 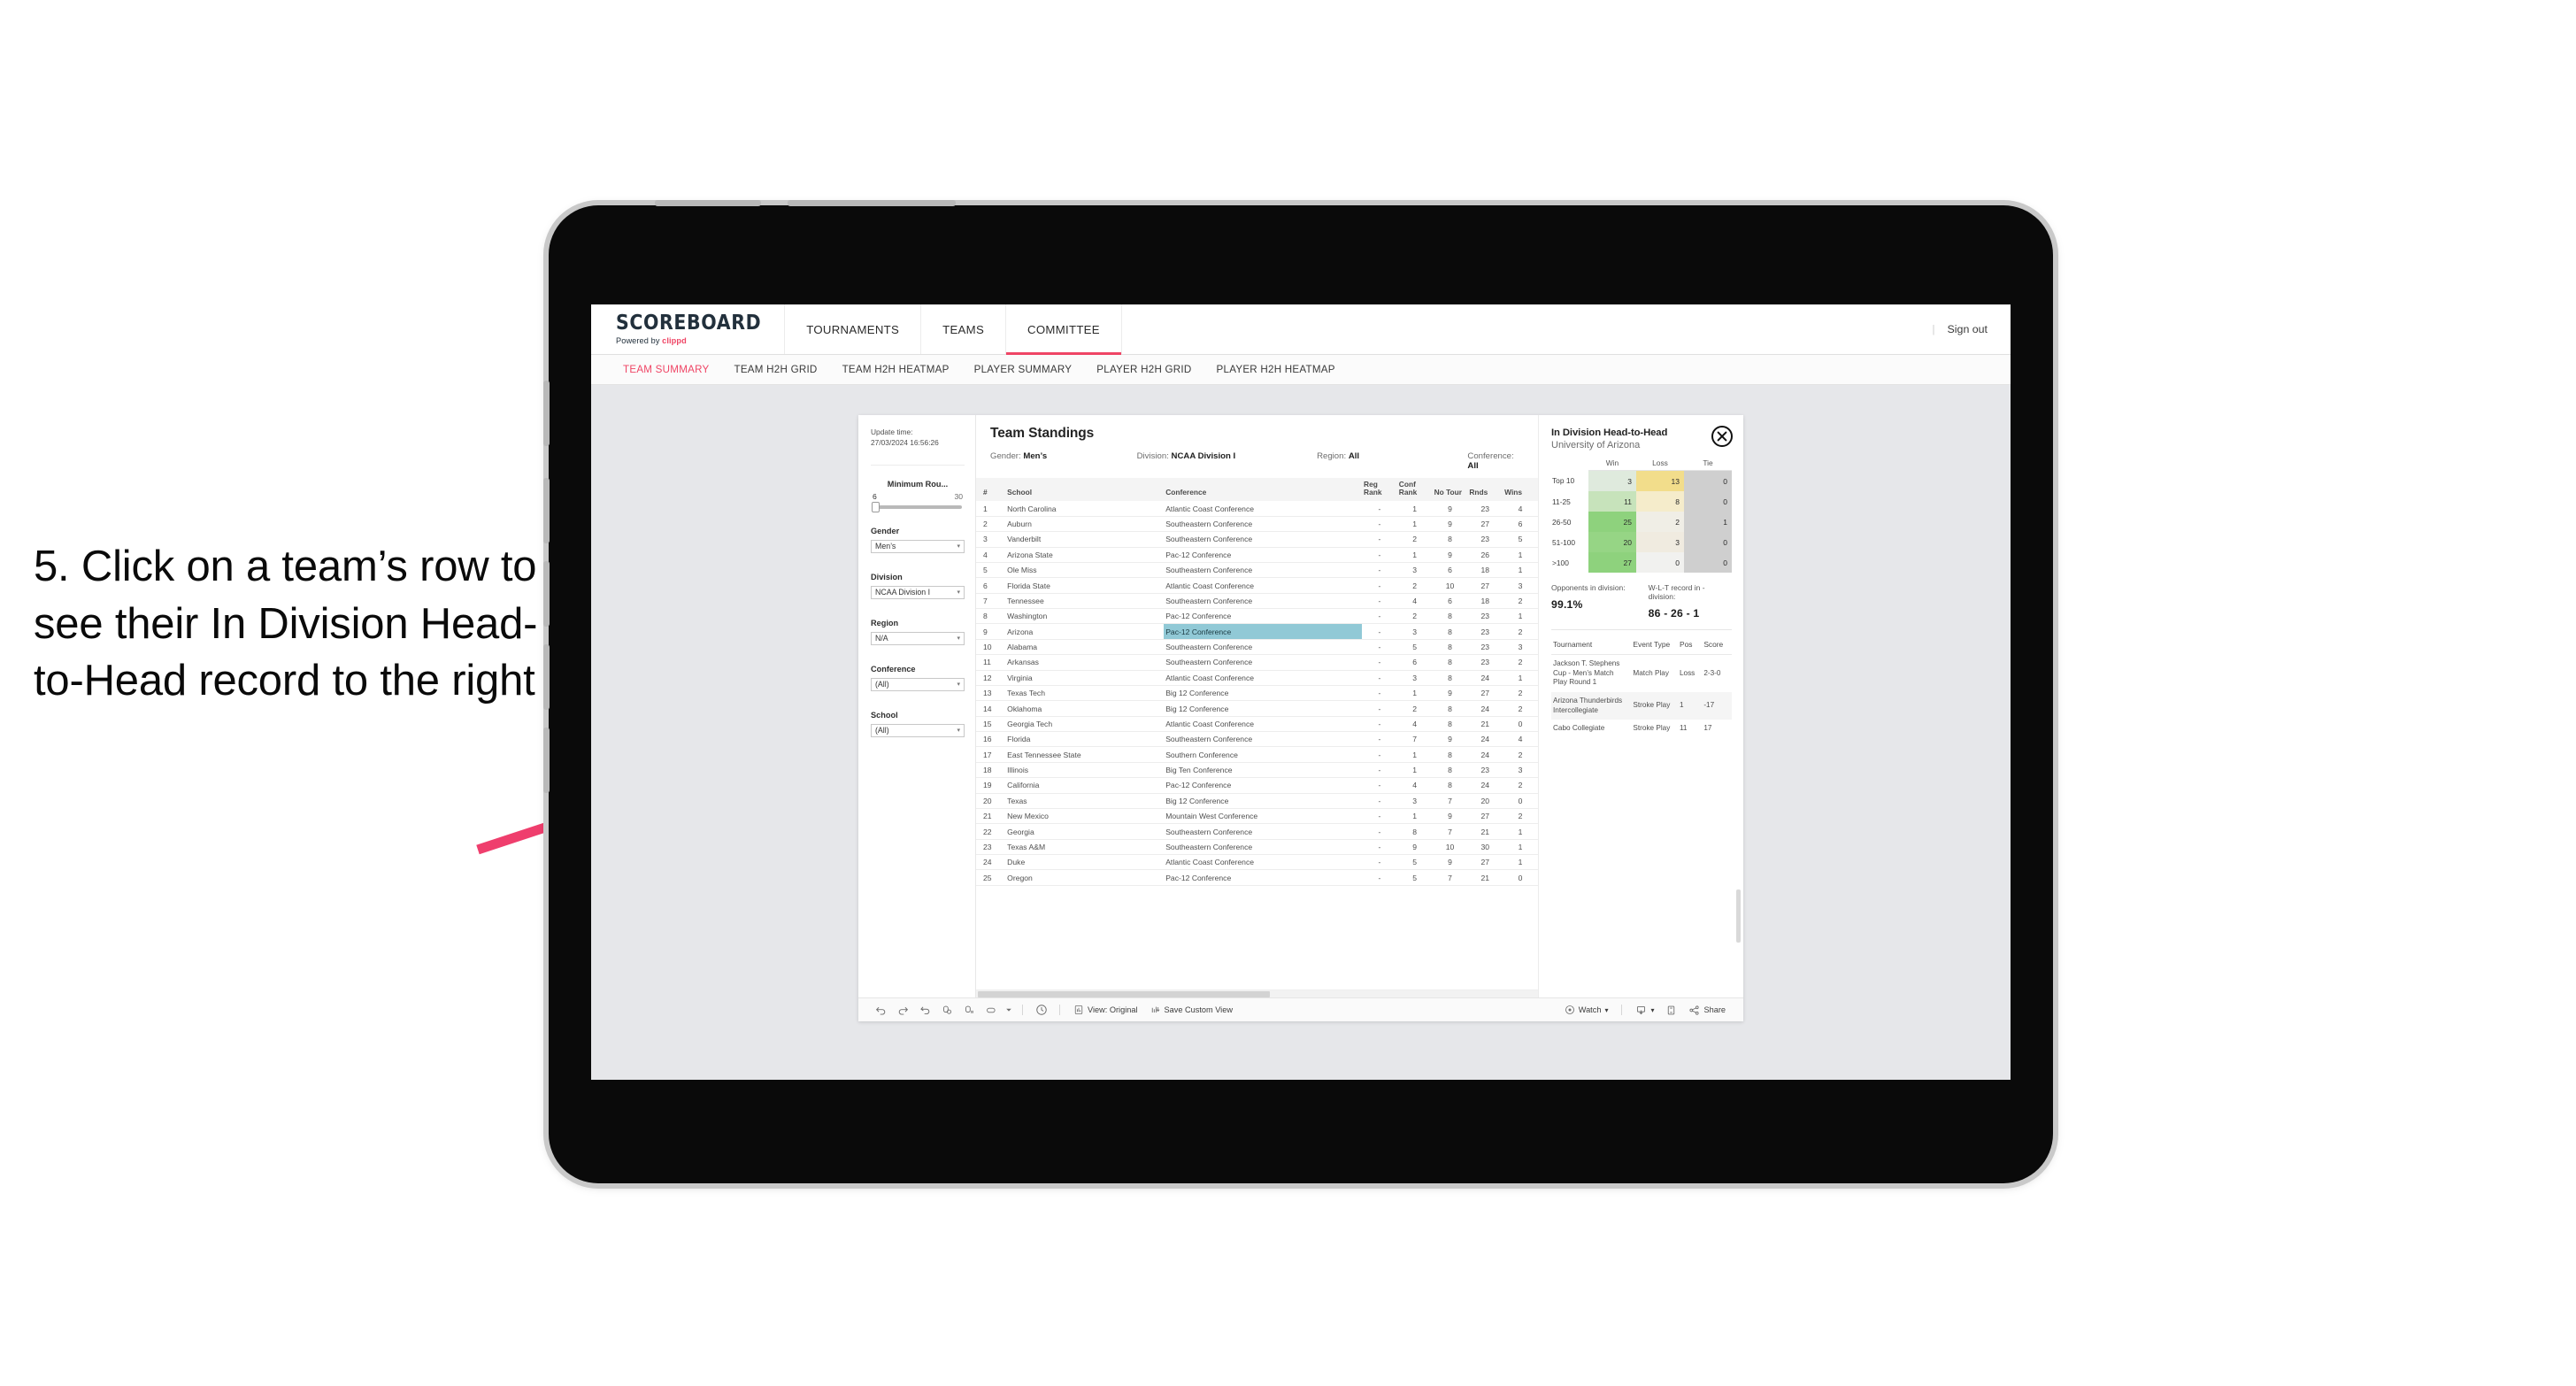 I want to click on watch-button: Watch ▾, so click(x=1586, y=1010).